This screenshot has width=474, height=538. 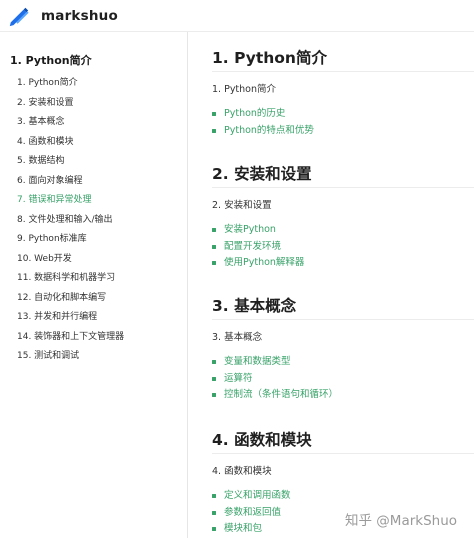 I want to click on section-link: 参数和返回值, so click(x=251, y=513).